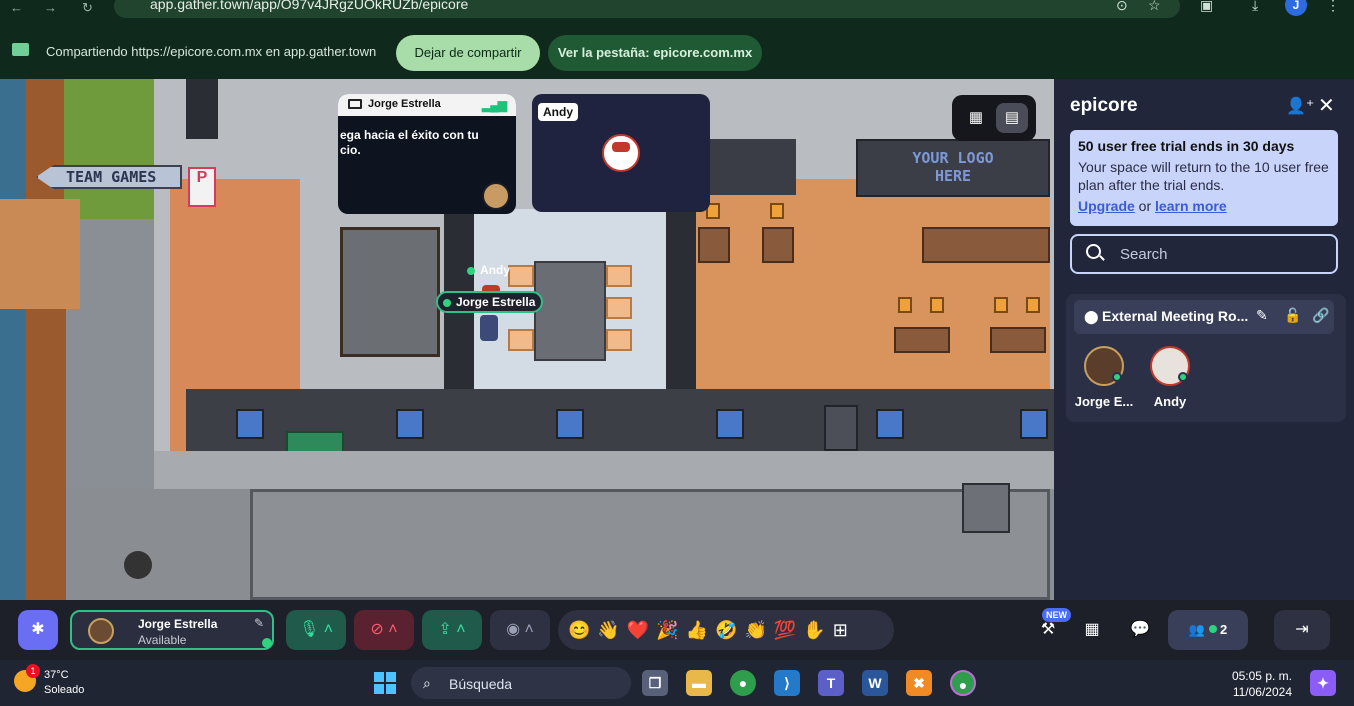  I want to click on profile-avatar: J, so click(1296, 8).